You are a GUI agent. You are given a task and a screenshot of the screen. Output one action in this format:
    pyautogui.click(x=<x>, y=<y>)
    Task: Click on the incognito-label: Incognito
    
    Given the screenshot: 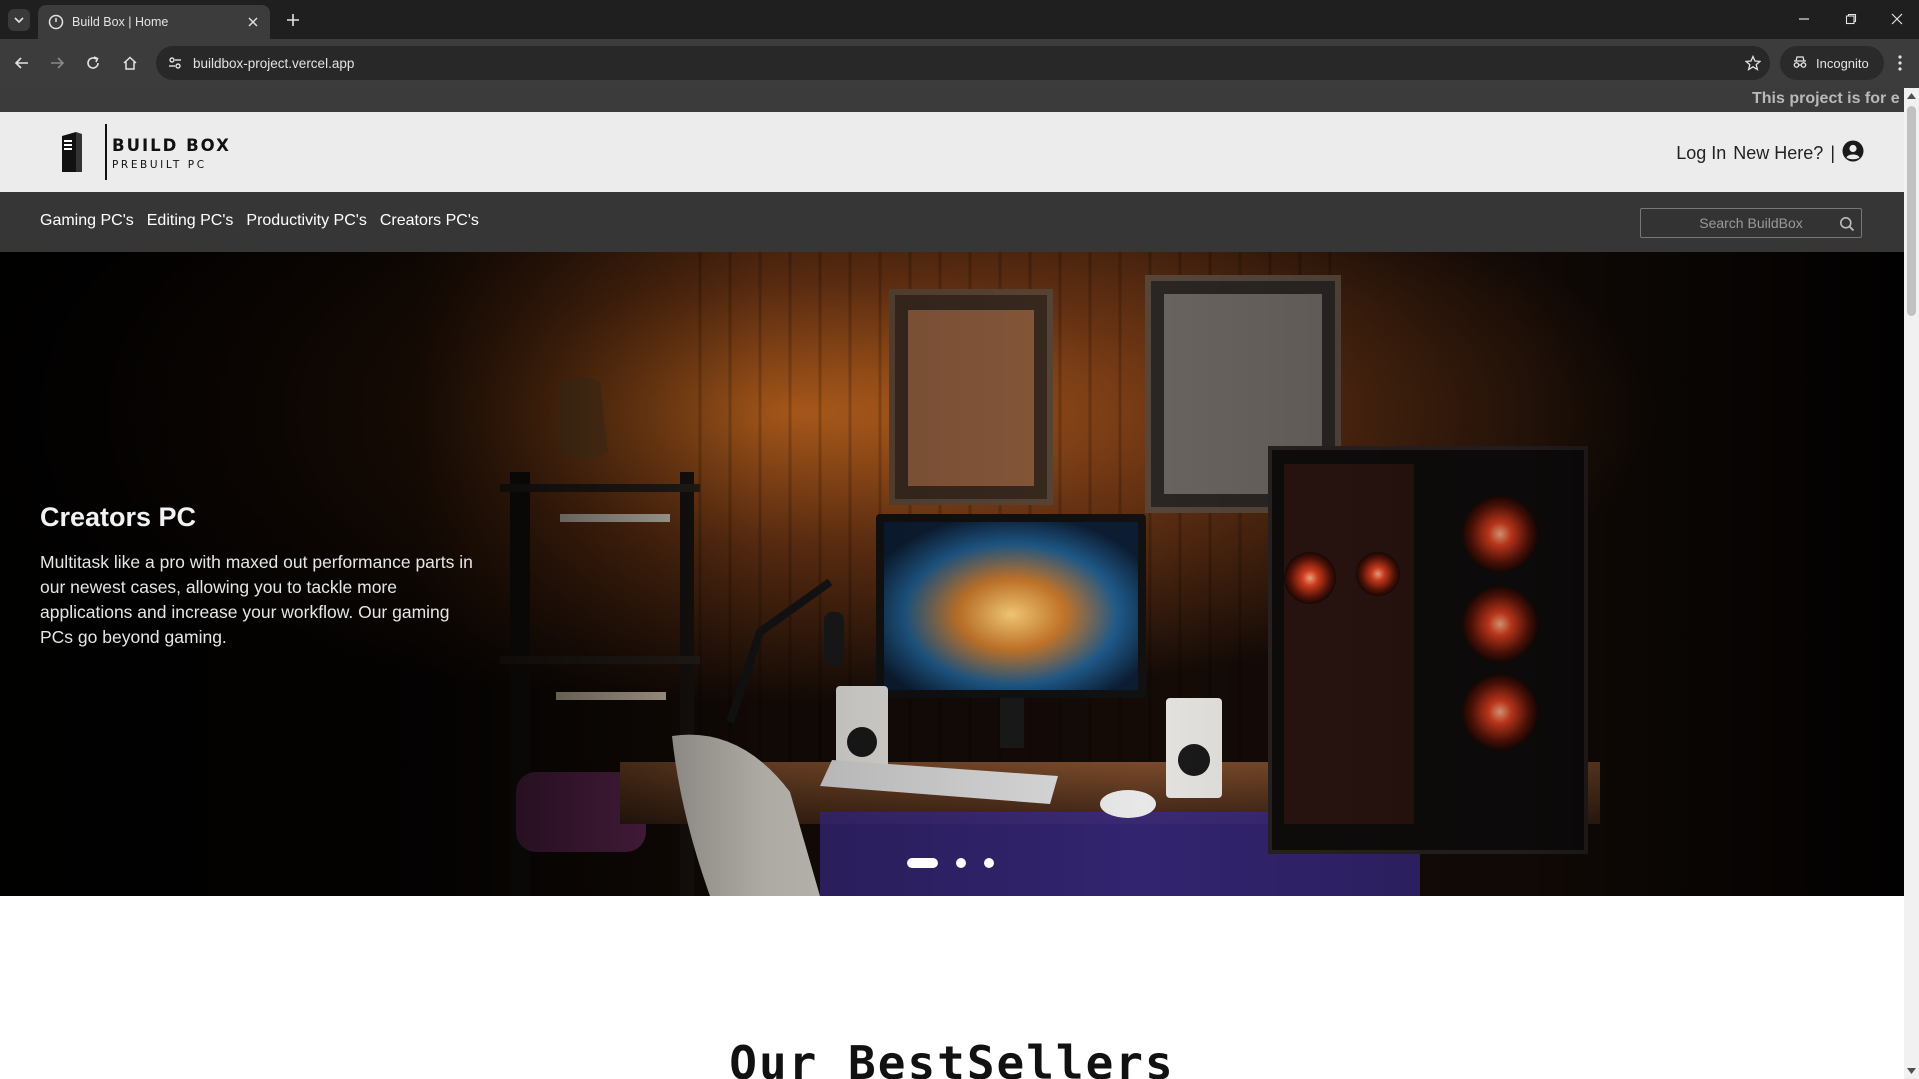 What is the action you would take?
    pyautogui.click(x=1842, y=63)
    